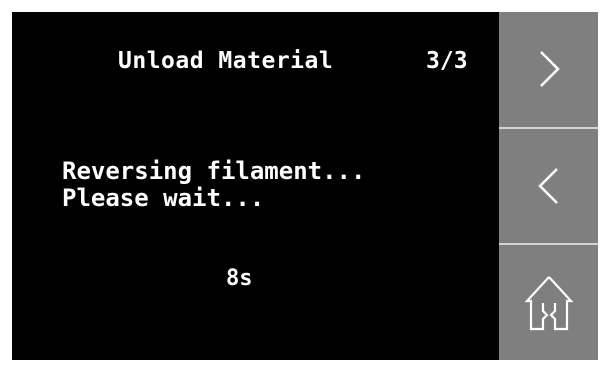  What do you see at coordinates (226, 61) in the screenshot?
I see `page-title: Unload Material` at bounding box center [226, 61].